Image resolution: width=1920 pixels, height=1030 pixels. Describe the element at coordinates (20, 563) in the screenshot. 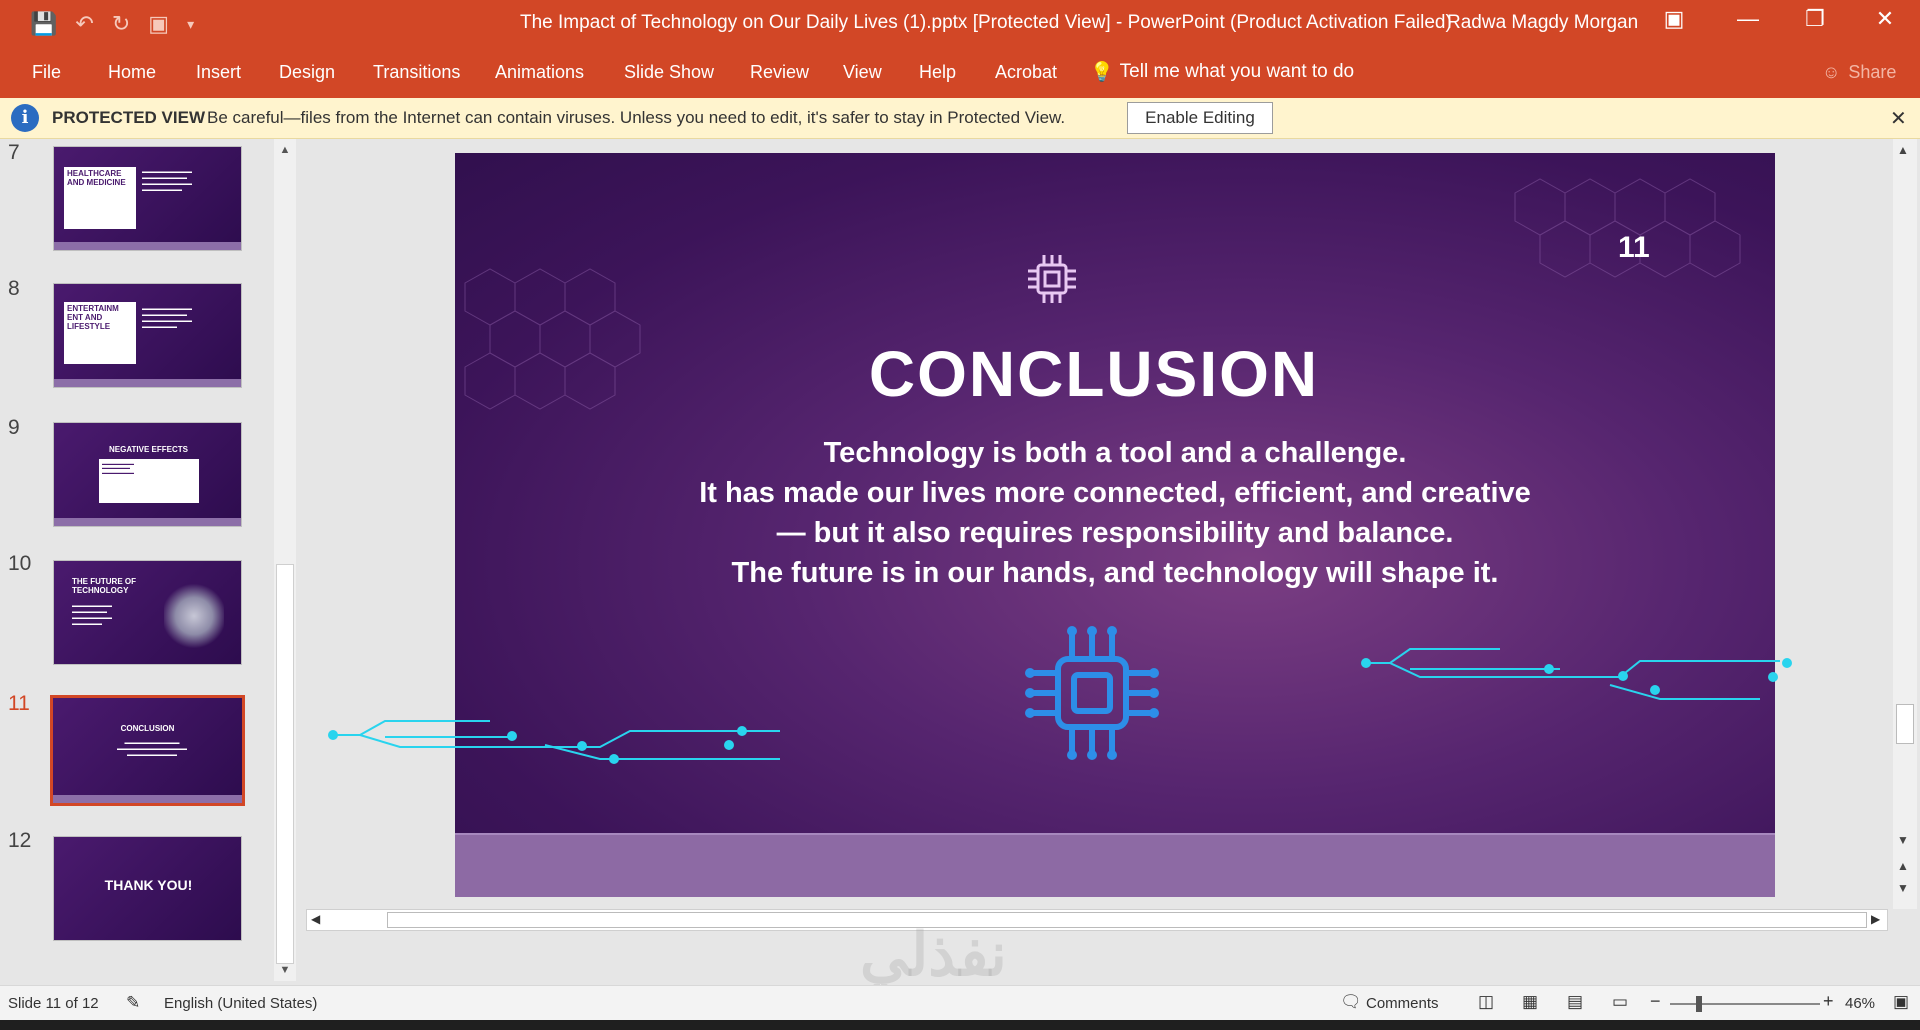

I see `thumbnail-number: 10` at that location.